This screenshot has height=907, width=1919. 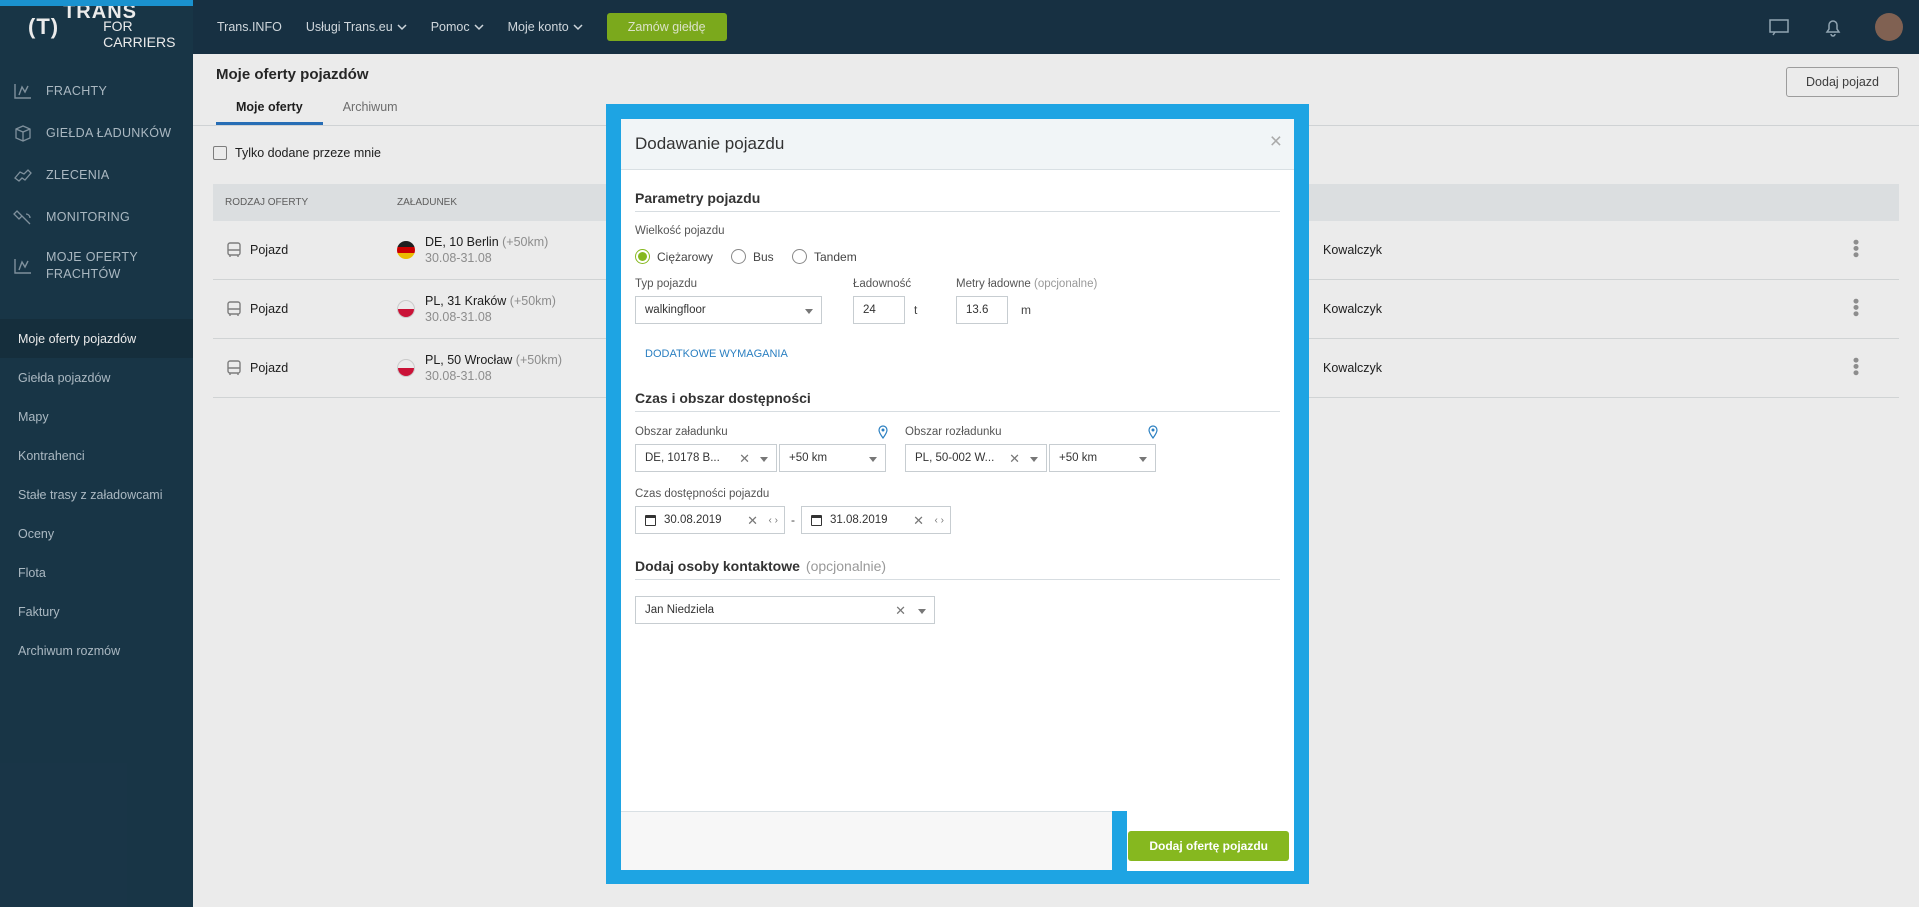 What do you see at coordinates (728, 310) in the screenshot?
I see `vehicle-type-select: walkingfloor` at bounding box center [728, 310].